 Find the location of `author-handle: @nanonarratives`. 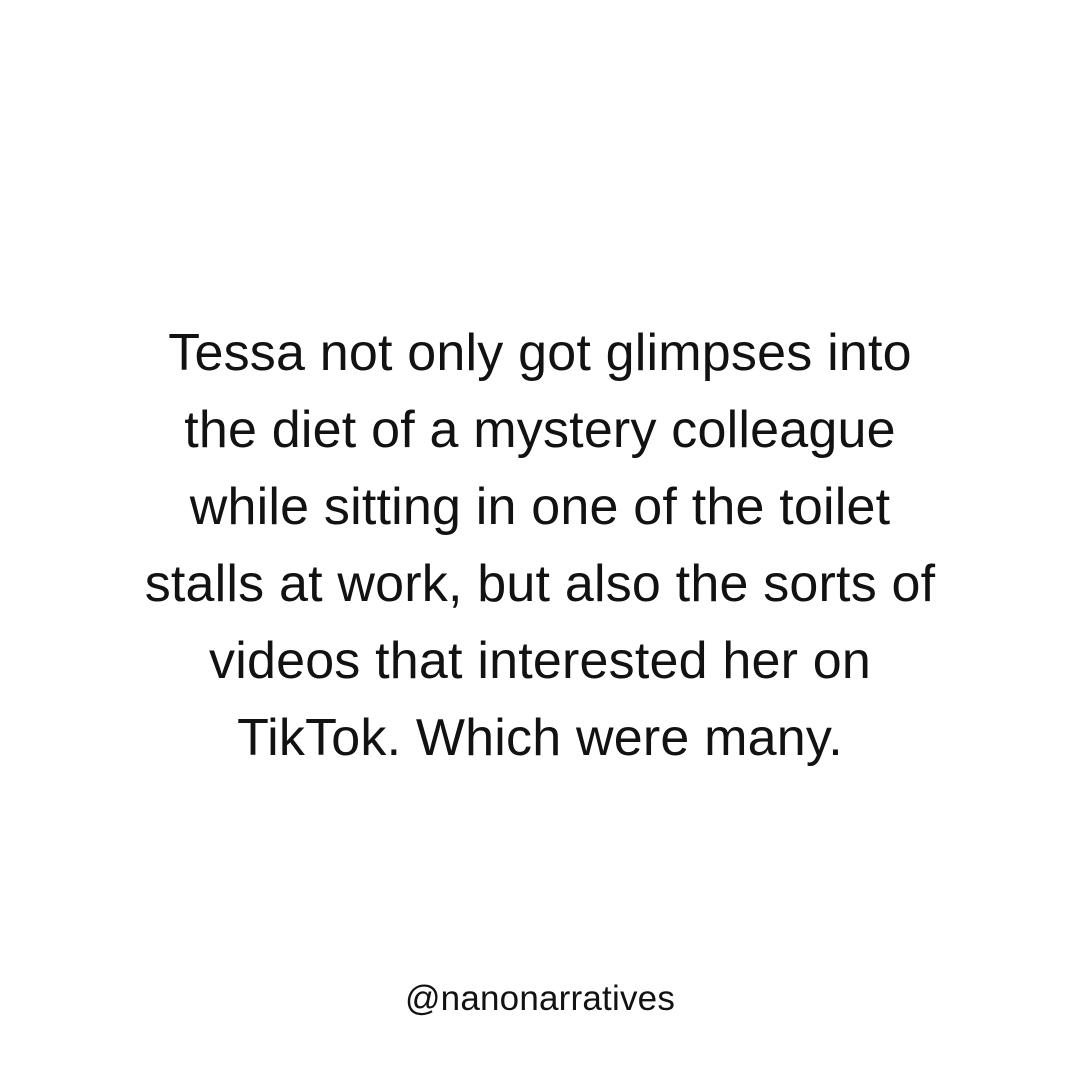

author-handle: @nanonarratives is located at coordinates (540, 998).